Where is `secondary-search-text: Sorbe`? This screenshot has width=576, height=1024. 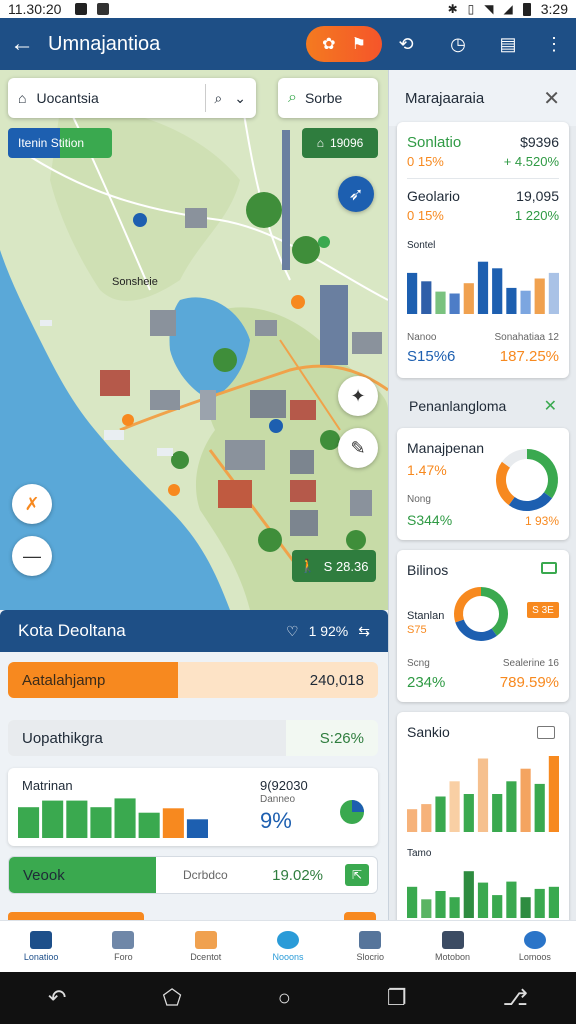
secondary-search-text: Sorbe is located at coordinates (323, 98).